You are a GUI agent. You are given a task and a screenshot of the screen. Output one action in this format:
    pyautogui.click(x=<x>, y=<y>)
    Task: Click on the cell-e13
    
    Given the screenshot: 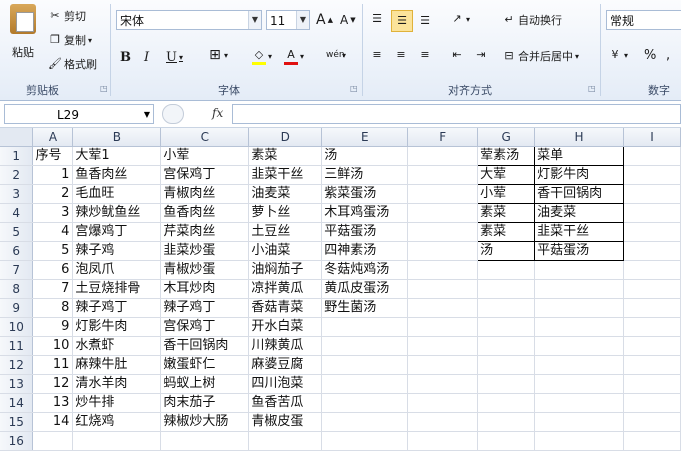 What is the action you would take?
    pyautogui.click(x=365, y=384)
    